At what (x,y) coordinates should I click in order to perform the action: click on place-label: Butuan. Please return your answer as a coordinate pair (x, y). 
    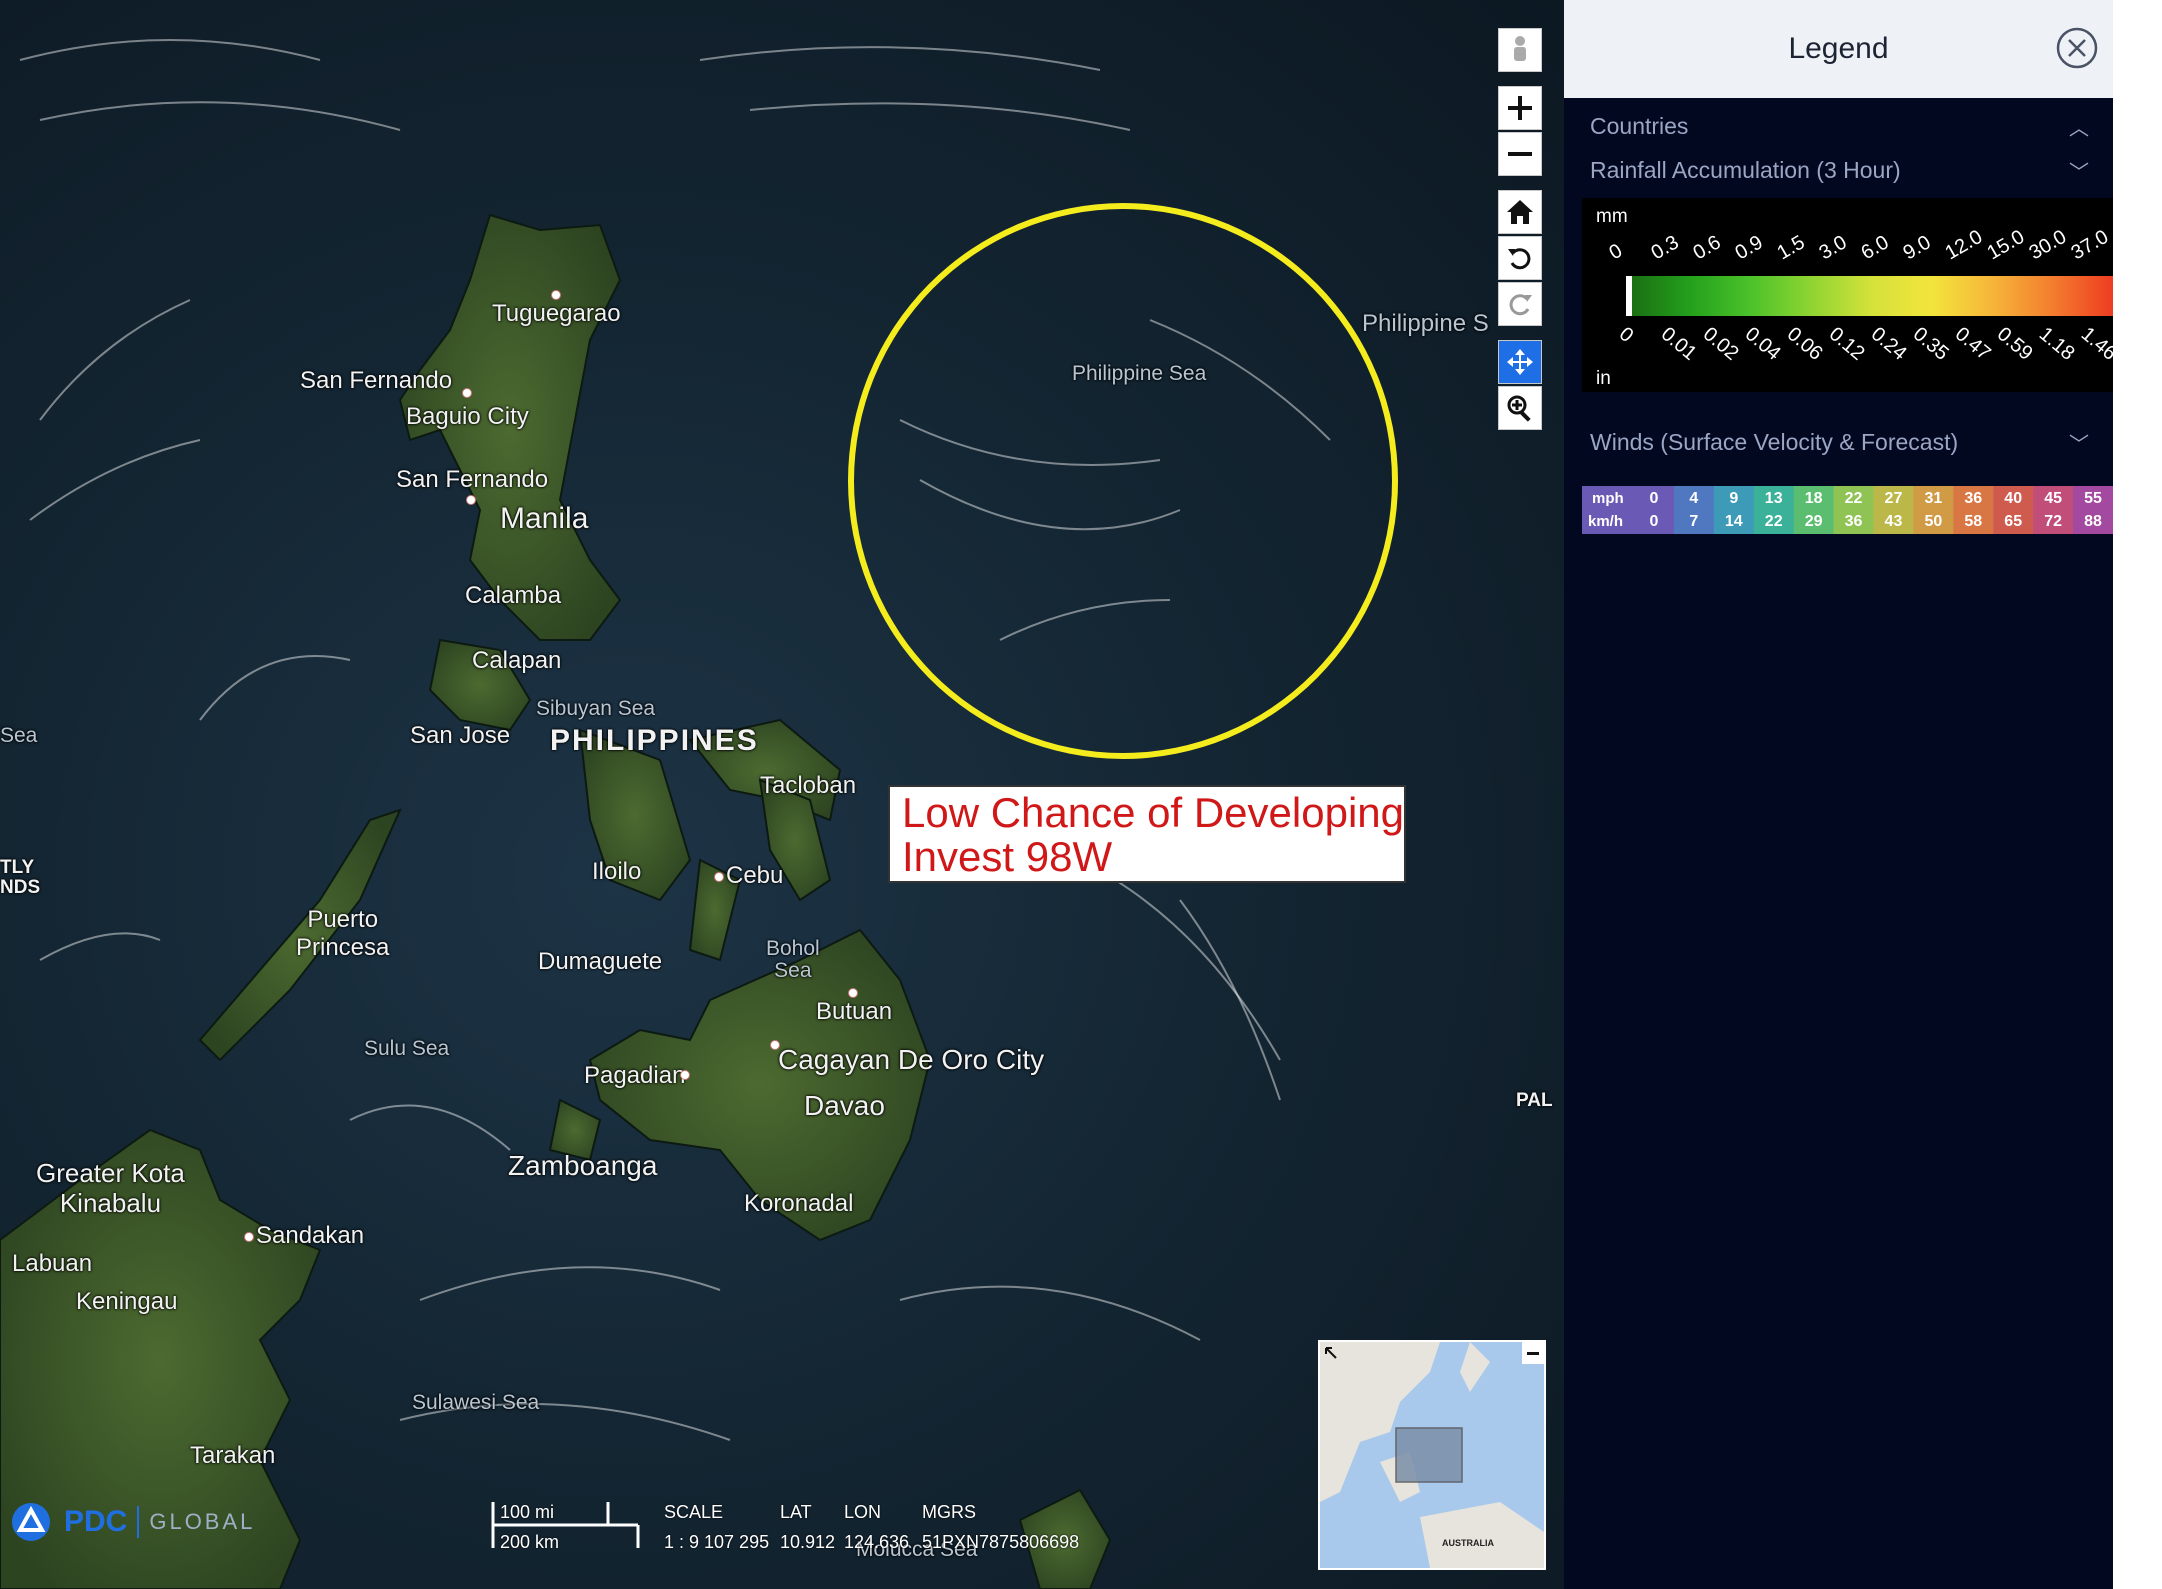
    Looking at the image, I should click on (854, 1011).